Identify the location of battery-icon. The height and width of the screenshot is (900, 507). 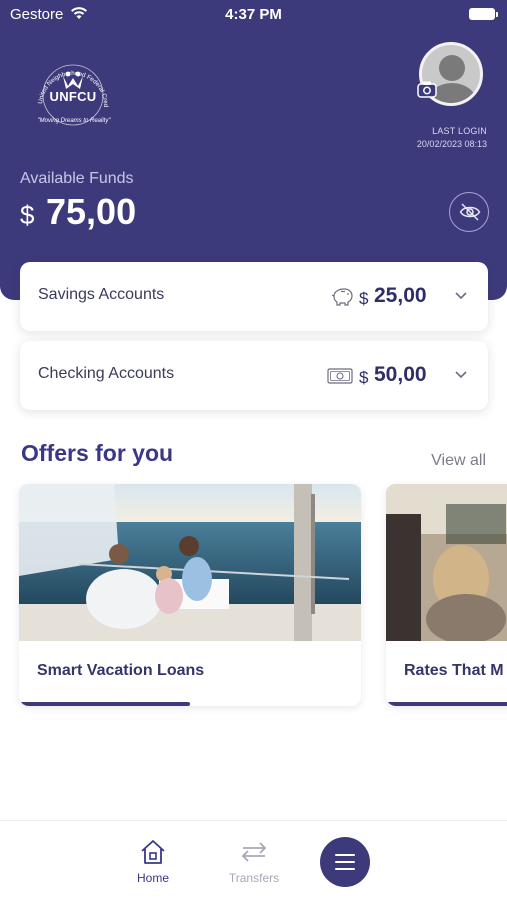
(483, 14).